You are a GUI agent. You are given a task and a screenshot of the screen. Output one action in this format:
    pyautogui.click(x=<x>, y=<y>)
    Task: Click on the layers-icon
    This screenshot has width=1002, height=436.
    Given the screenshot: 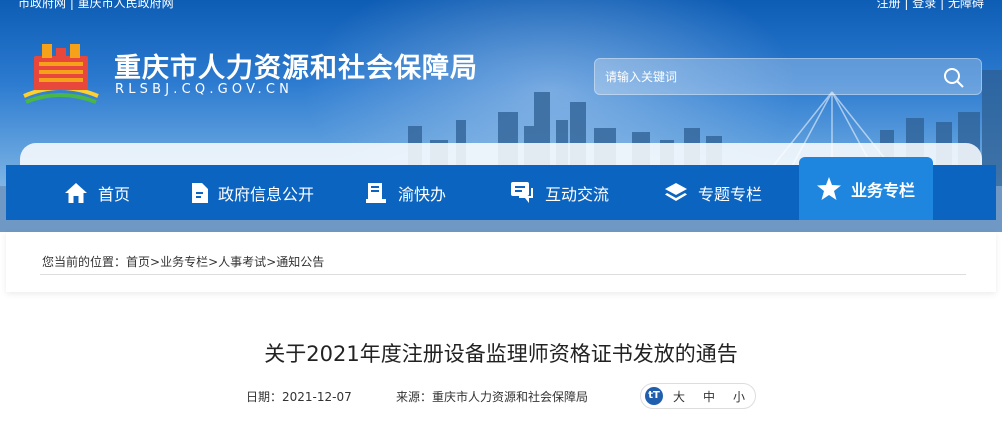 What is the action you would take?
    pyautogui.click(x=676, y=191)
    